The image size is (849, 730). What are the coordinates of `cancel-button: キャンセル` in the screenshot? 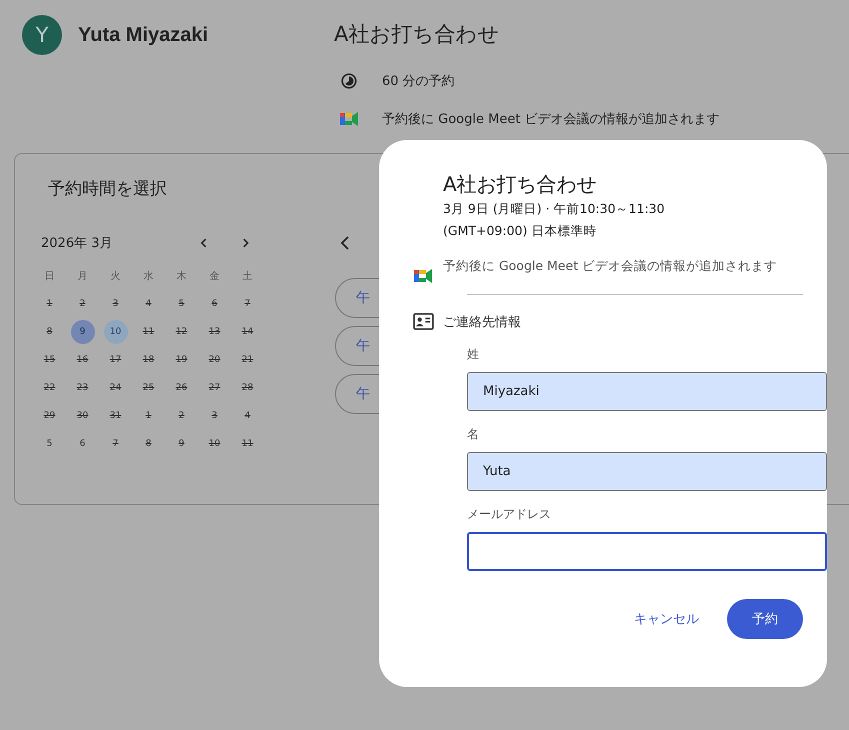 It's located at (666, 619).